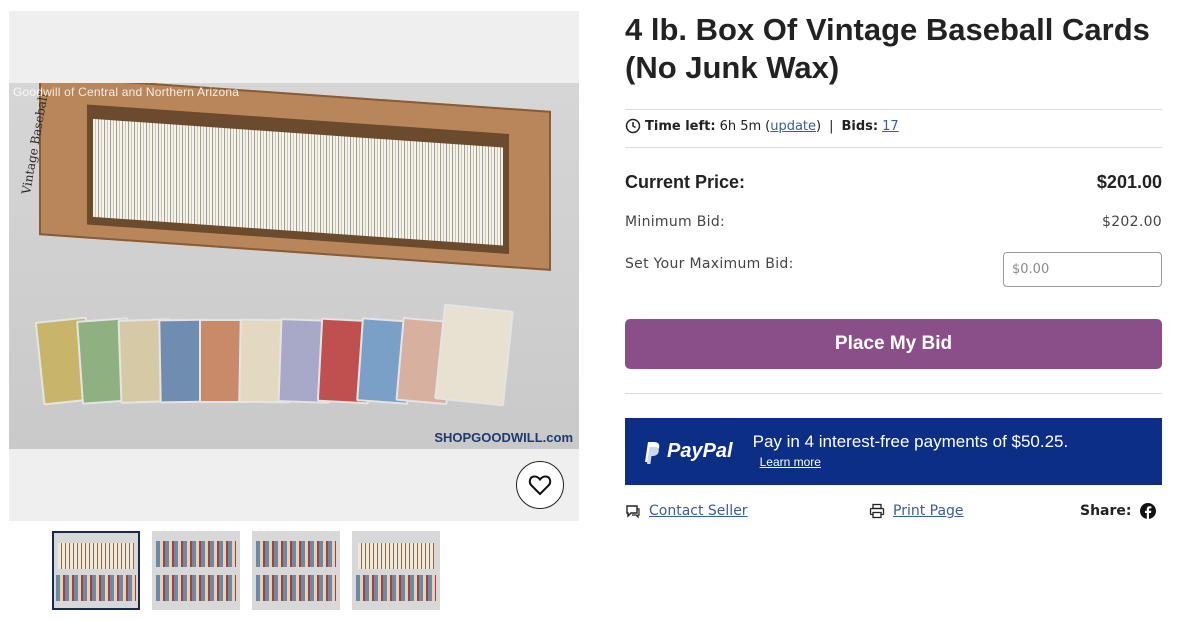 This screenshot has height=620, width=1198. I want to click on print-page-action: Print Page, so click(916, 511).